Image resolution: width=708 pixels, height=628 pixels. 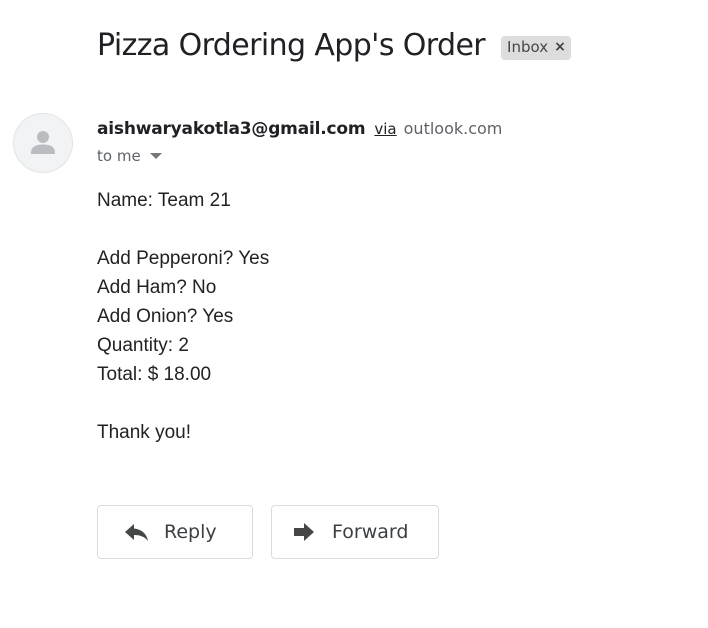 What do you see at coordinates (231, 129) in the screenshot?
I see `sender-email: aishwaryakotla3@gmail.com` at bounding box center [231, 129].